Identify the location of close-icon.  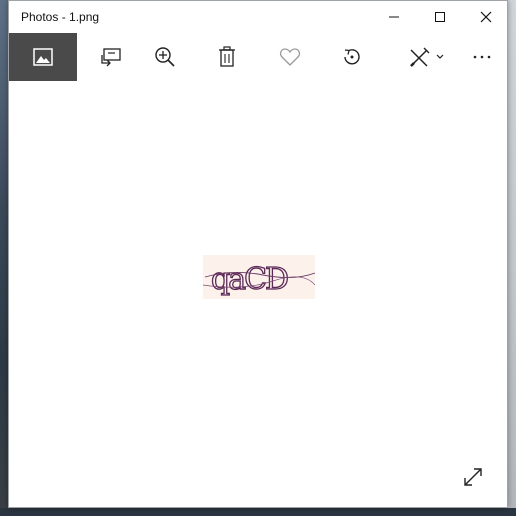
(486, 17).